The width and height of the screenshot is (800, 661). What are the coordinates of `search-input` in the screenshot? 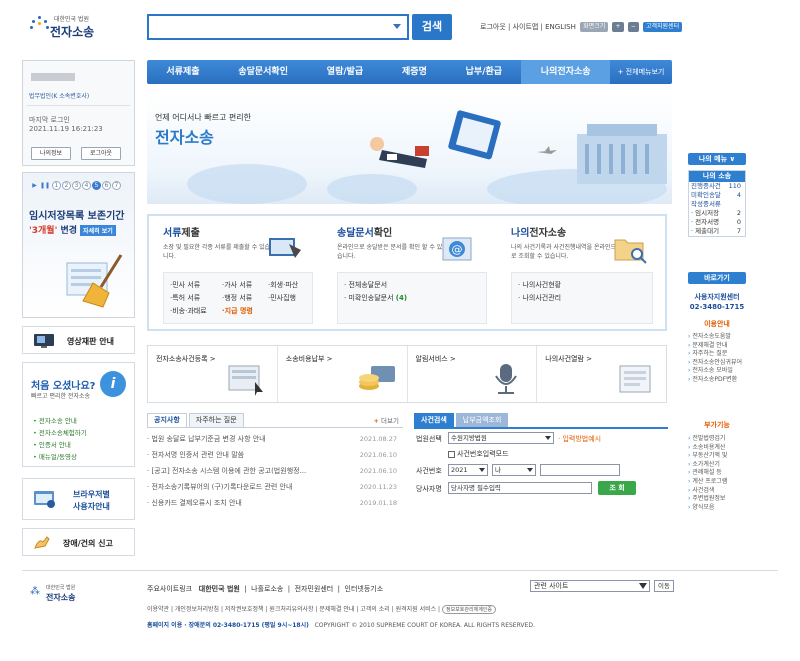 It's located at (278, 27).